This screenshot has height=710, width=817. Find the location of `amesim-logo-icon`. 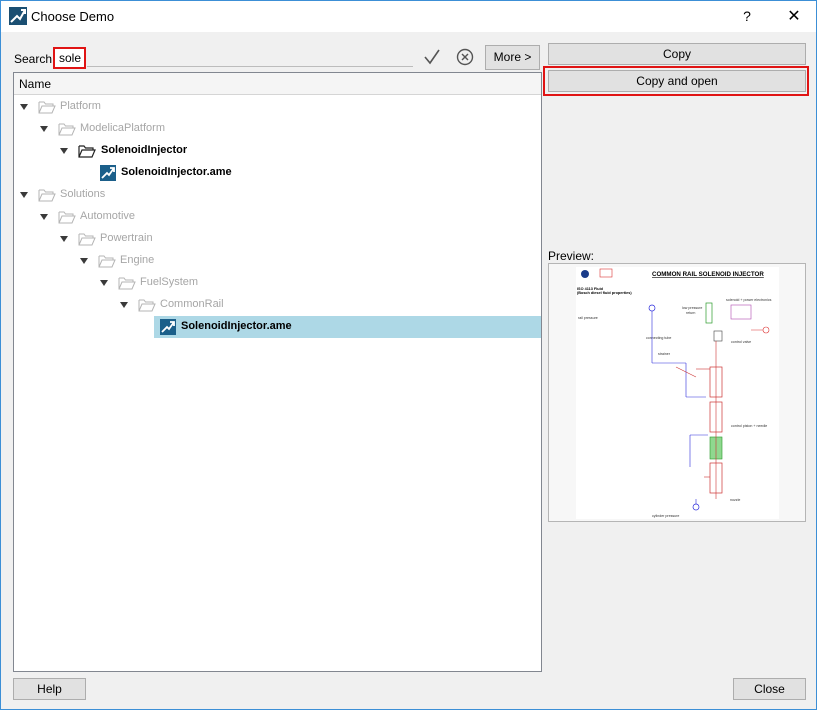

amesim-logo-icon is located at coordinates (18, 16).